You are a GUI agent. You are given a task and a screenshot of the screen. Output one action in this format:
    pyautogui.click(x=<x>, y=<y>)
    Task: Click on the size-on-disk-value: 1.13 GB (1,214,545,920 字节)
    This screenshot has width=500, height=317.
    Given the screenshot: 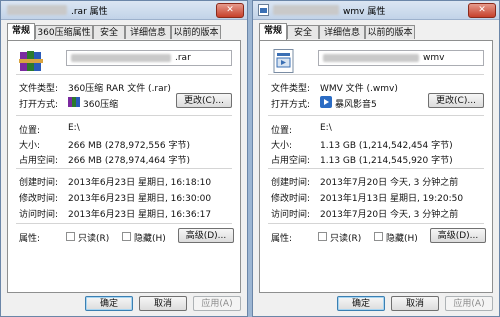 What is the action you would take?
    pyautogui.click(x=386, y=161)
    